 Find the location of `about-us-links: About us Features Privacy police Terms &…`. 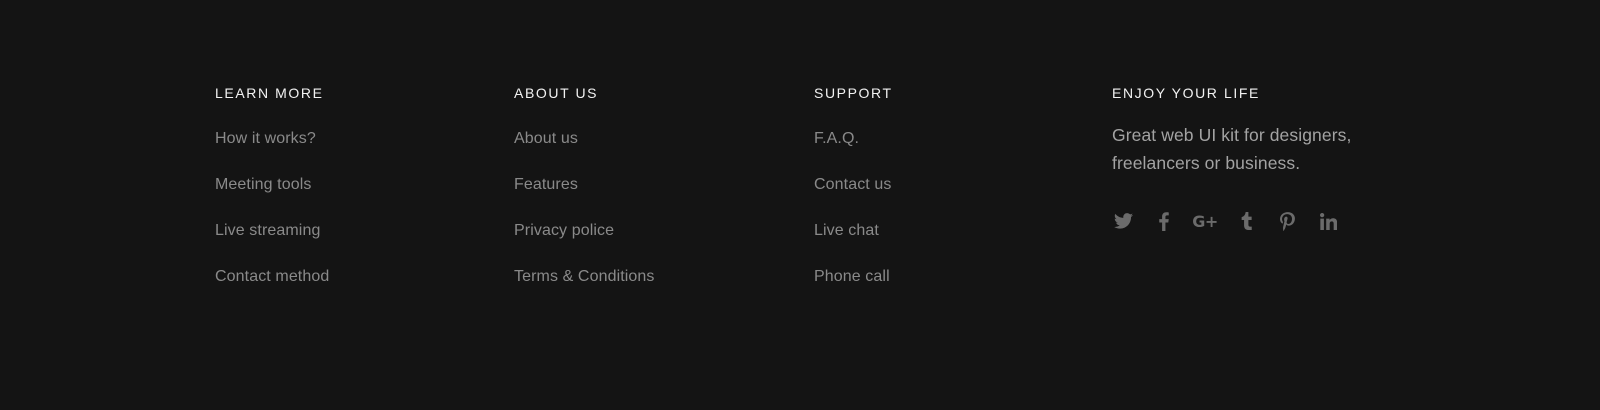

about-us-links: About us Features Privacy police Terms &… is located at coordinates (584, 221).